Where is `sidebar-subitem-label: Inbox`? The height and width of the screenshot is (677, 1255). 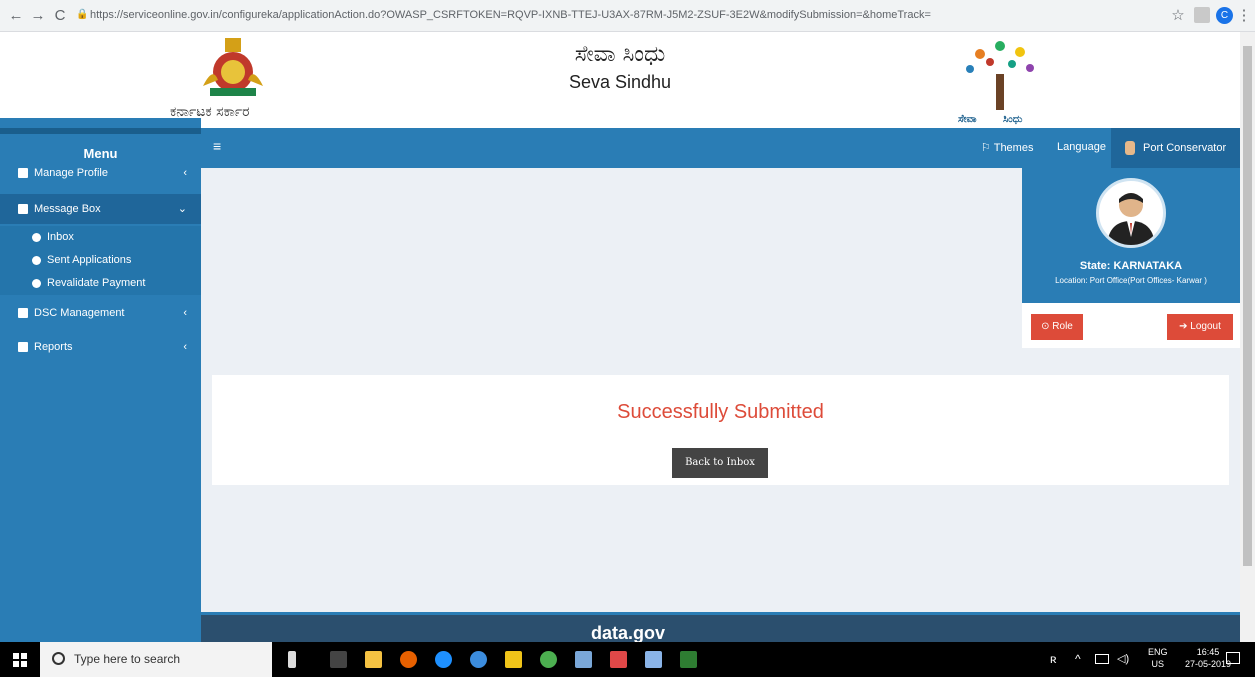 sidebar-subitem-label: Inbox is located at coordinates (60, 237).